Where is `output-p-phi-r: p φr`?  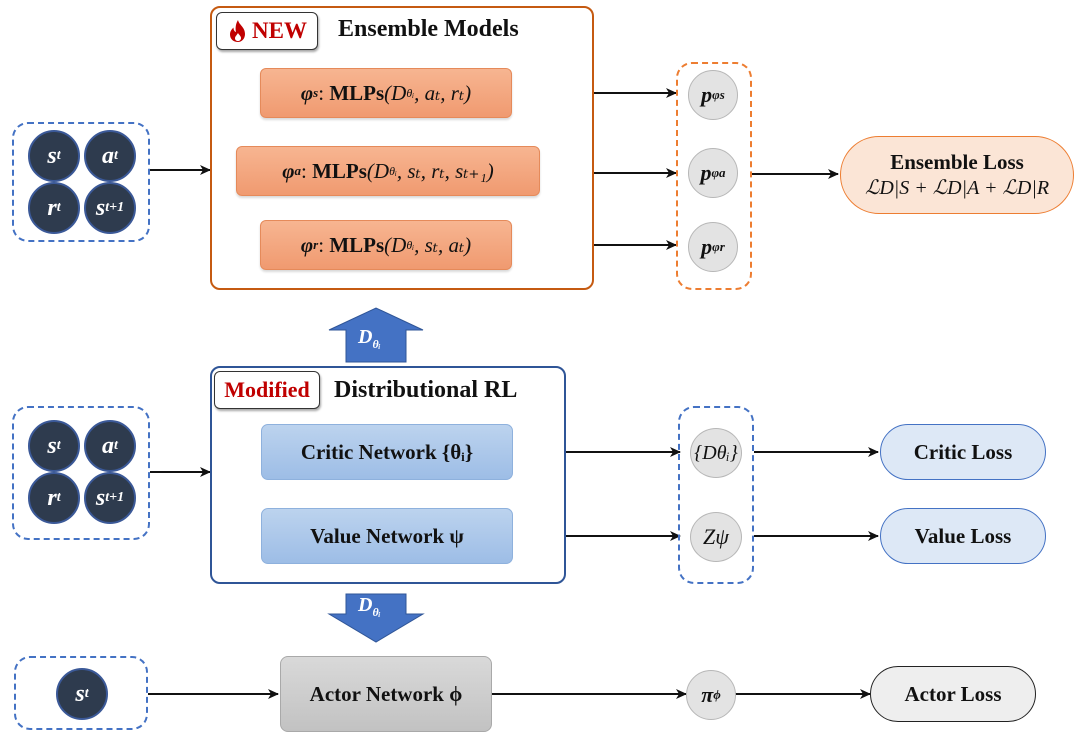 output-p-phi-r: p φr is located at coordinates (713, 247).